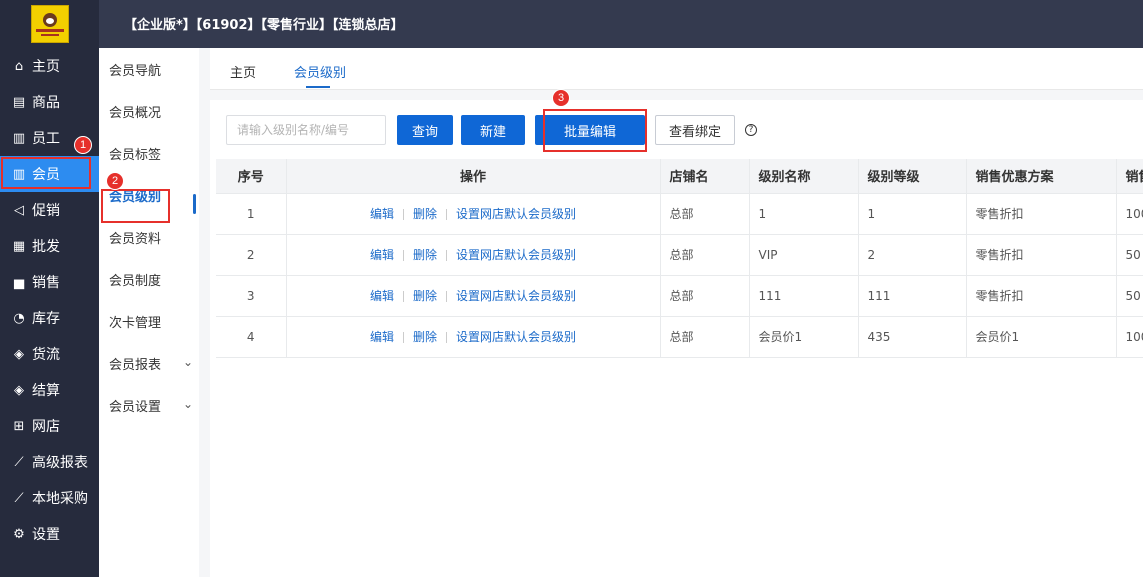  Describe the element at coordinates (46, 103) in the screenshot. I see `sidebar-item-label: 商品` at that location.